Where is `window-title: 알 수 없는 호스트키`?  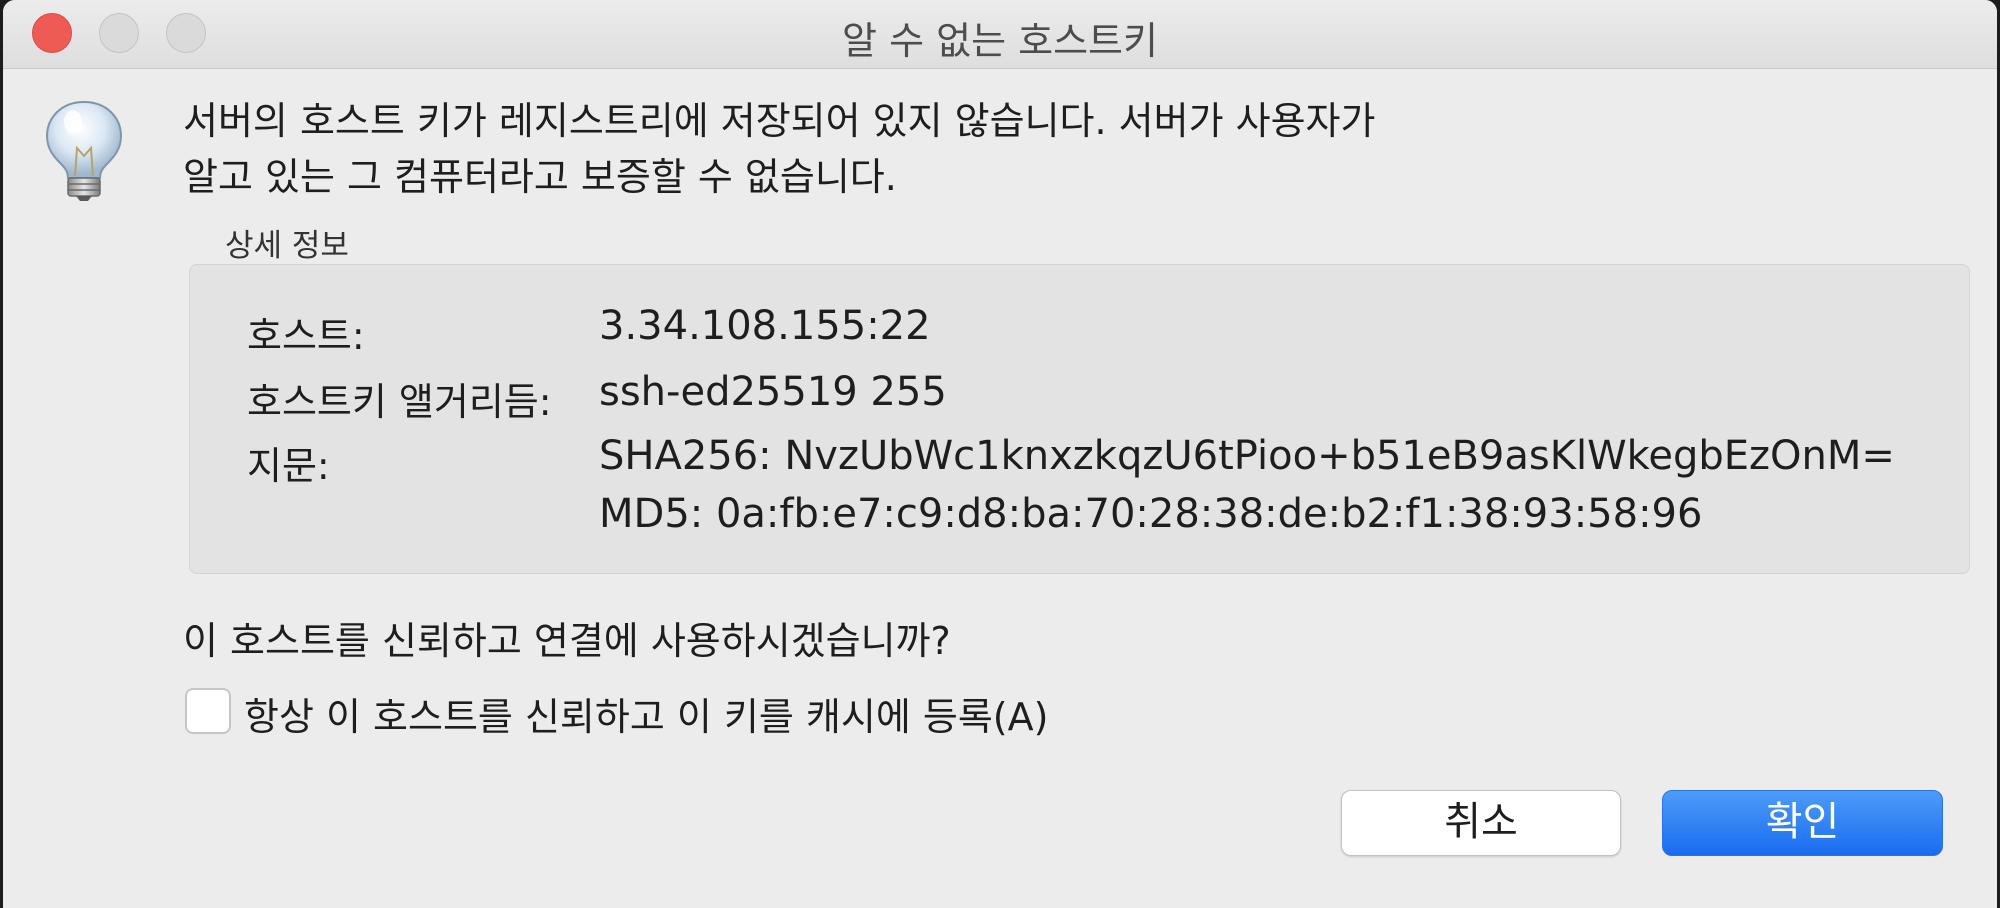 window-title: 알 수 없는 호스트키 is located at coordinates (1000, 41).